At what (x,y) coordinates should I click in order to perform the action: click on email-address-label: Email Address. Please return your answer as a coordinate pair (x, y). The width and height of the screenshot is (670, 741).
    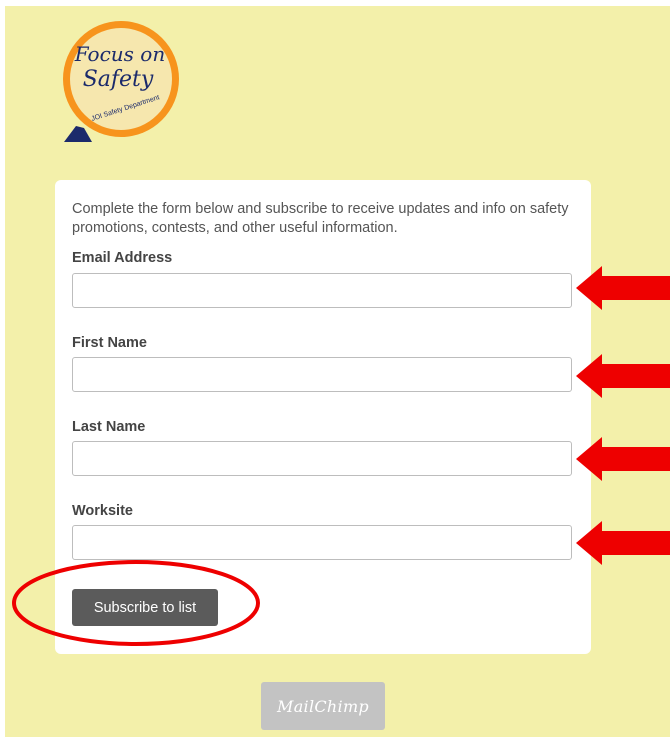
    Looking at the image, I should click on (122, 258).